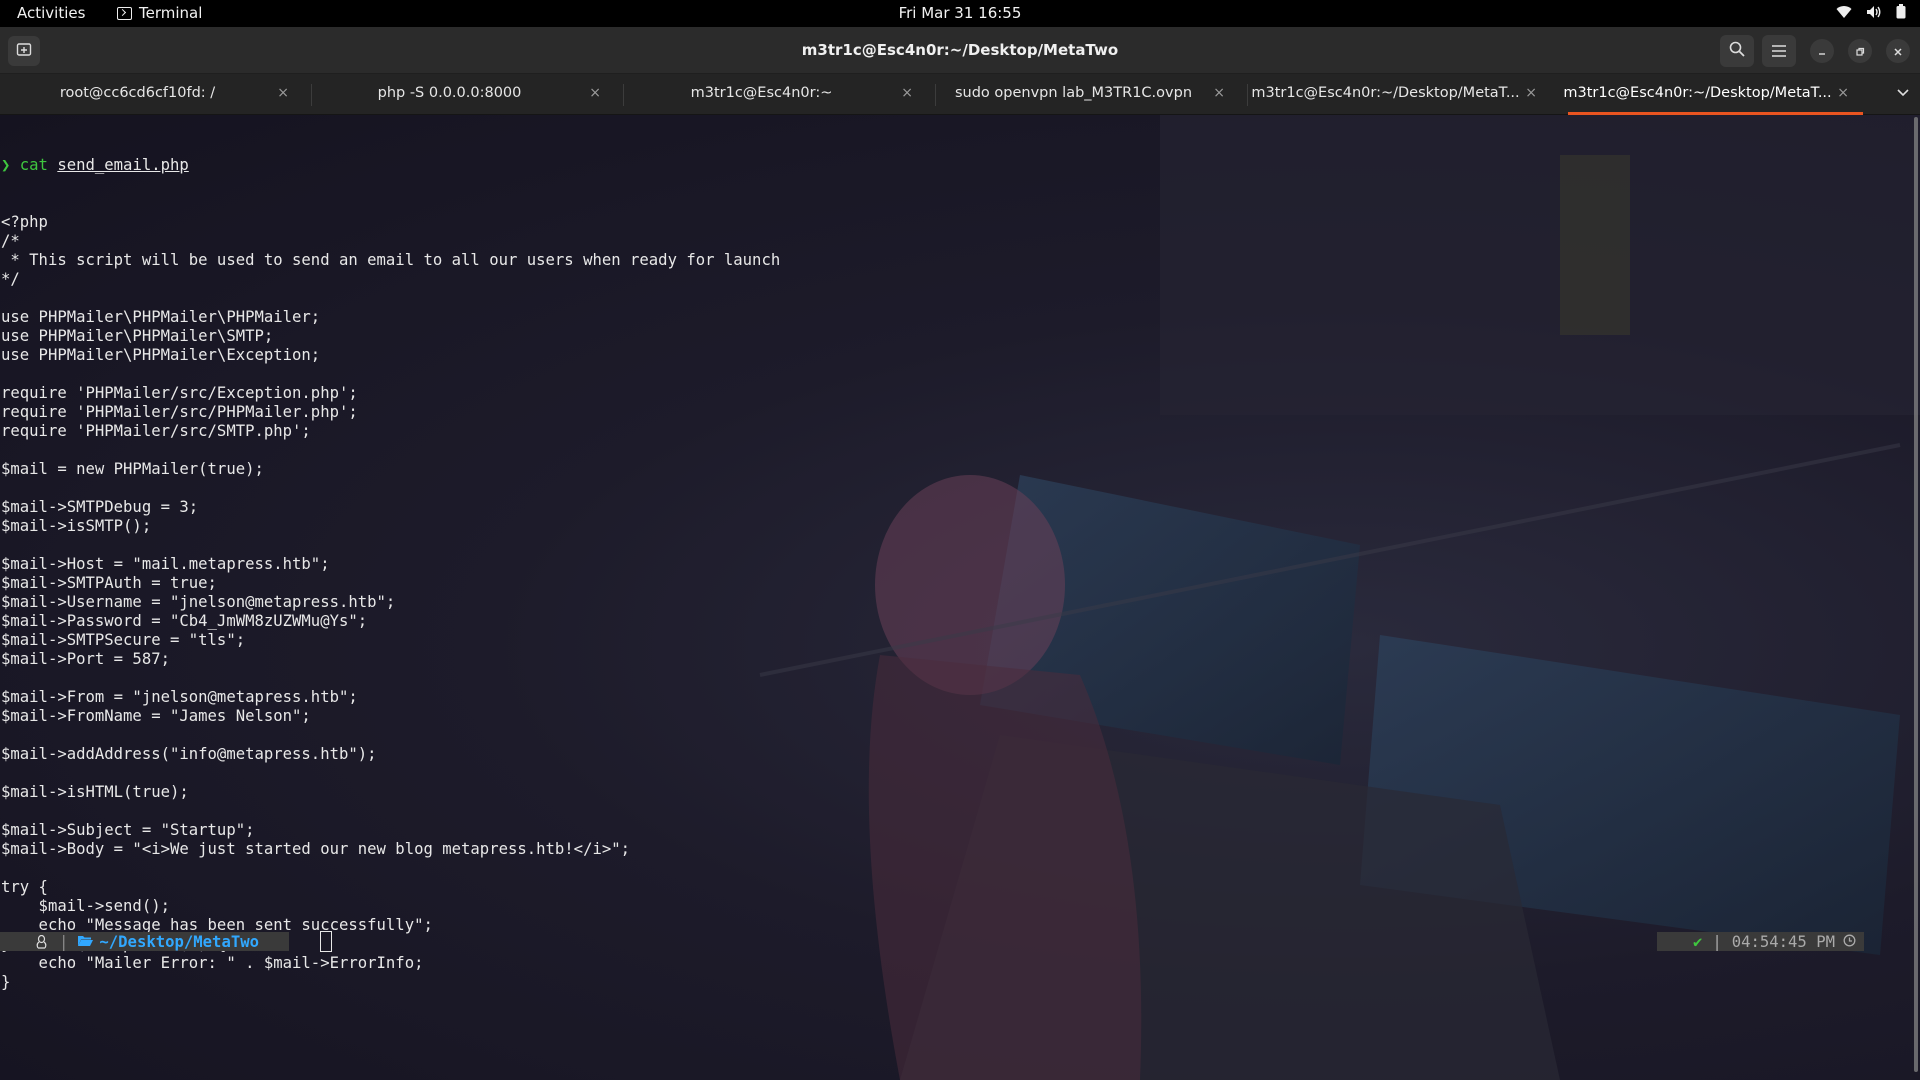 This screenshot has width=1920, height=1080. Describe the element at coordinates (1697, 941) in the screenshot. I see `status-ok-icon: ✔` at that location.